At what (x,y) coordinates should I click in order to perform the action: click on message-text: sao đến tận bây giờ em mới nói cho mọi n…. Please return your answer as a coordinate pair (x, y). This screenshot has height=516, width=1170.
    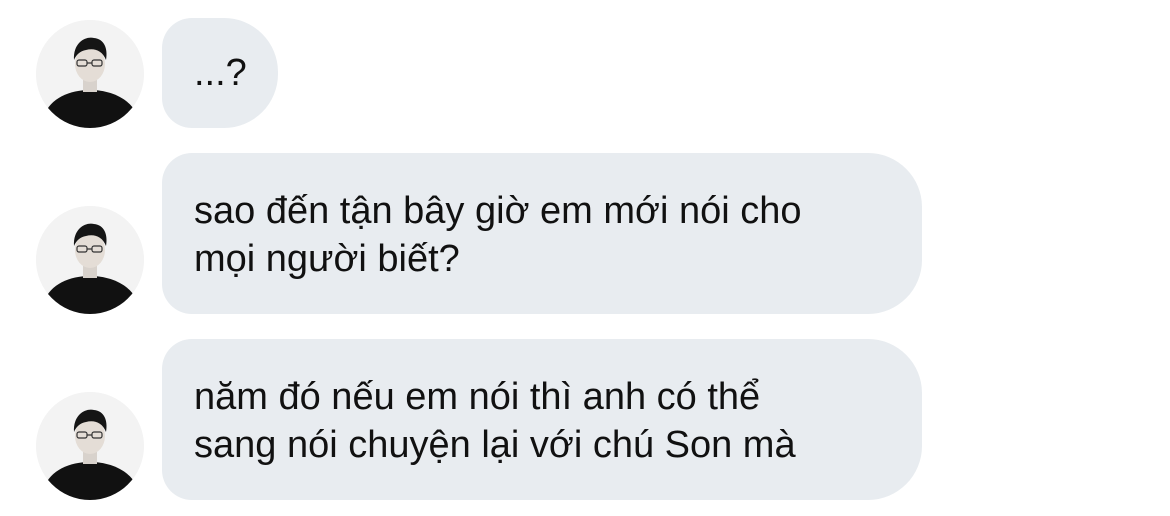
    Looking at the image, I should click on (498, 235).